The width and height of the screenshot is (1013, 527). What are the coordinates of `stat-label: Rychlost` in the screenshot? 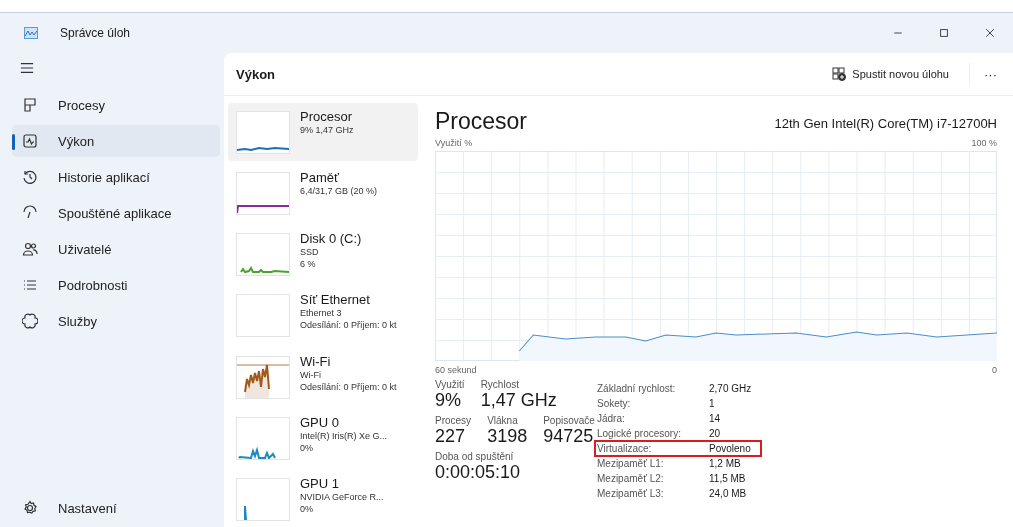 It's located at (500, 384).